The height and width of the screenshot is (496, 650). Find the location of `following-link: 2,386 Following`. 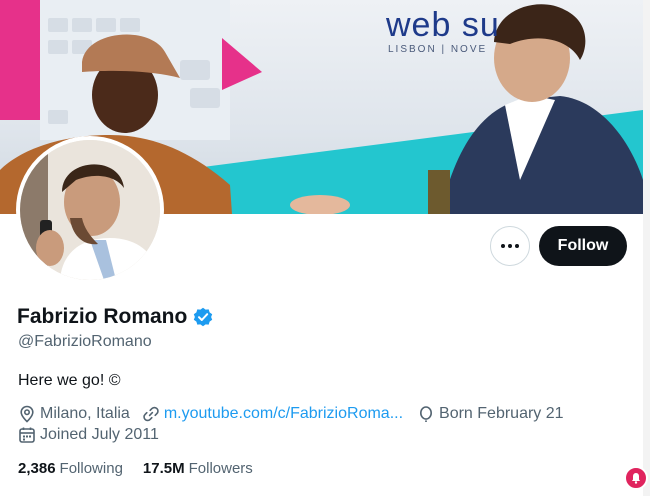

following-link: 2,386 Following is located at coordinates (70, 468).